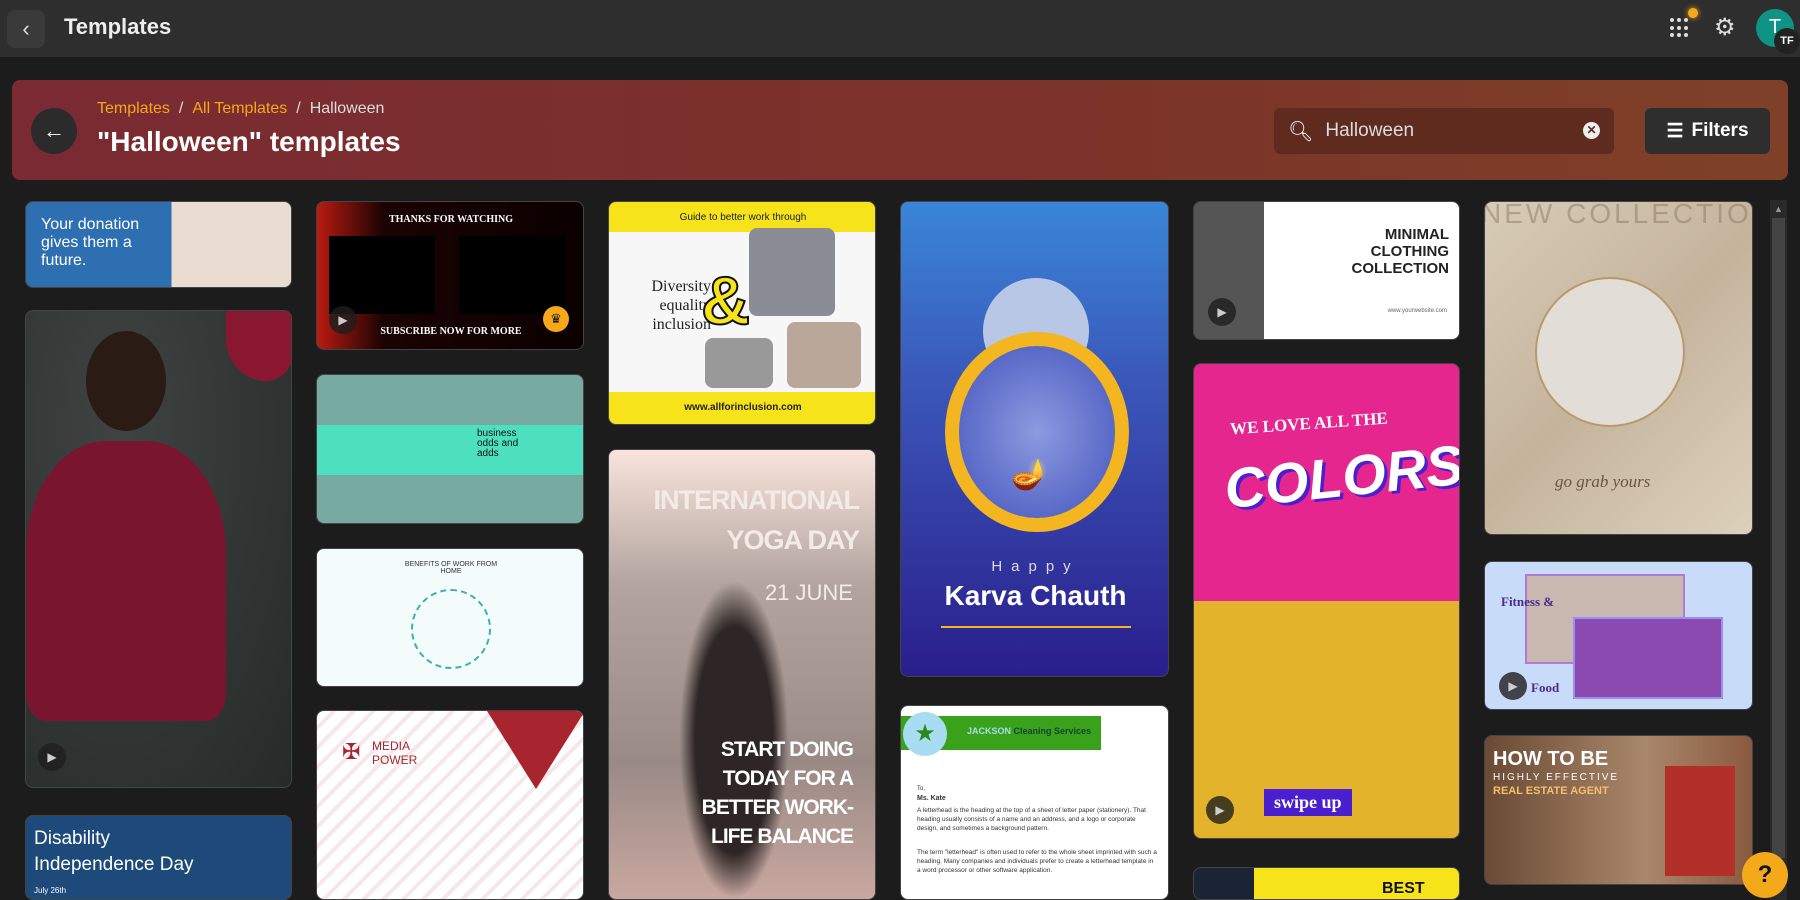 The width and height of the screenshot is (1800, 900). I want to click on diya-icon: 🪔, so click(1030, 474).